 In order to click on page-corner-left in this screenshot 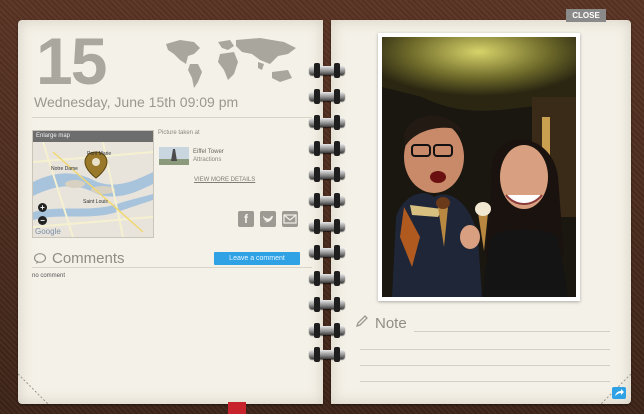, I will do `click(33, 388)`.